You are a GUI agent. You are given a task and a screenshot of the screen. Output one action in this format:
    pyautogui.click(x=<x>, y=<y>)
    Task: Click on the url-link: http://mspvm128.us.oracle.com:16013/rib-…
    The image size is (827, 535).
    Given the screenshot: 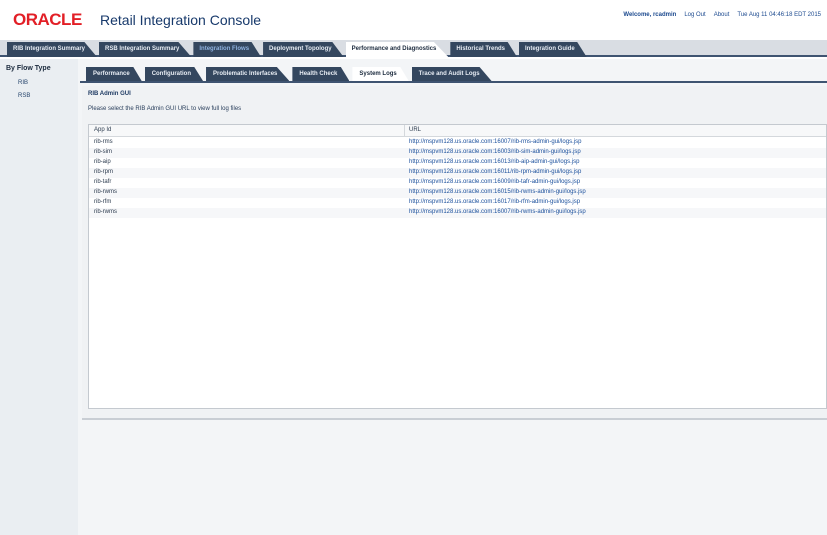 What is the action you would take?
    pyautogui.click(x=494, y=162)
    